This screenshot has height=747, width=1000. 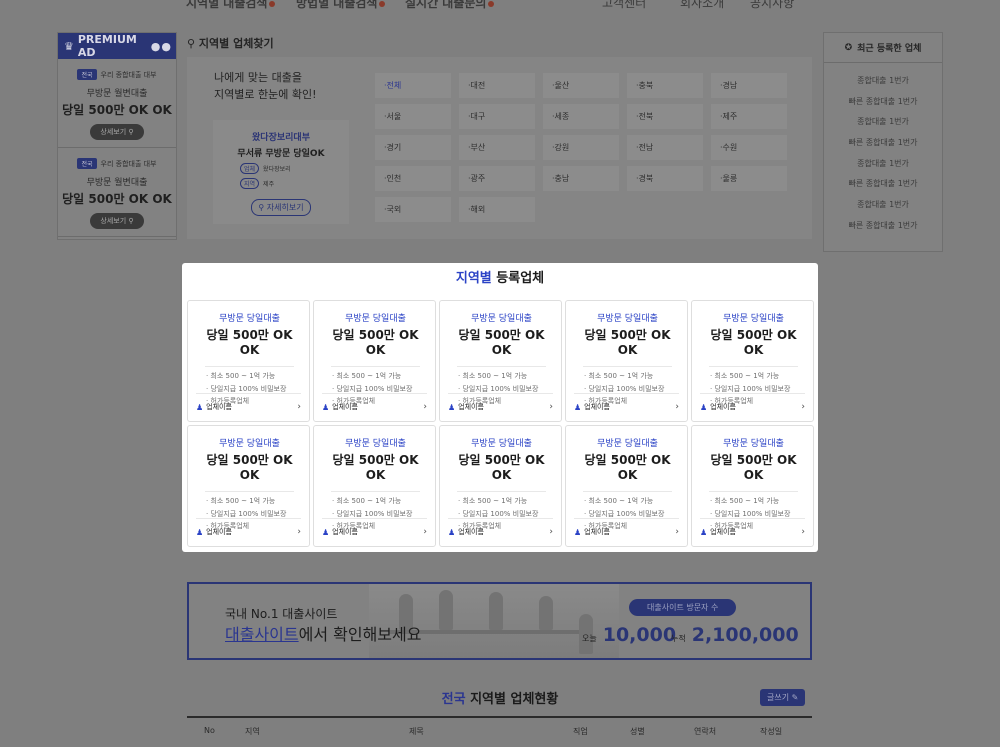 I want to click on region-button: · 충남, so click(x=581, y=178).